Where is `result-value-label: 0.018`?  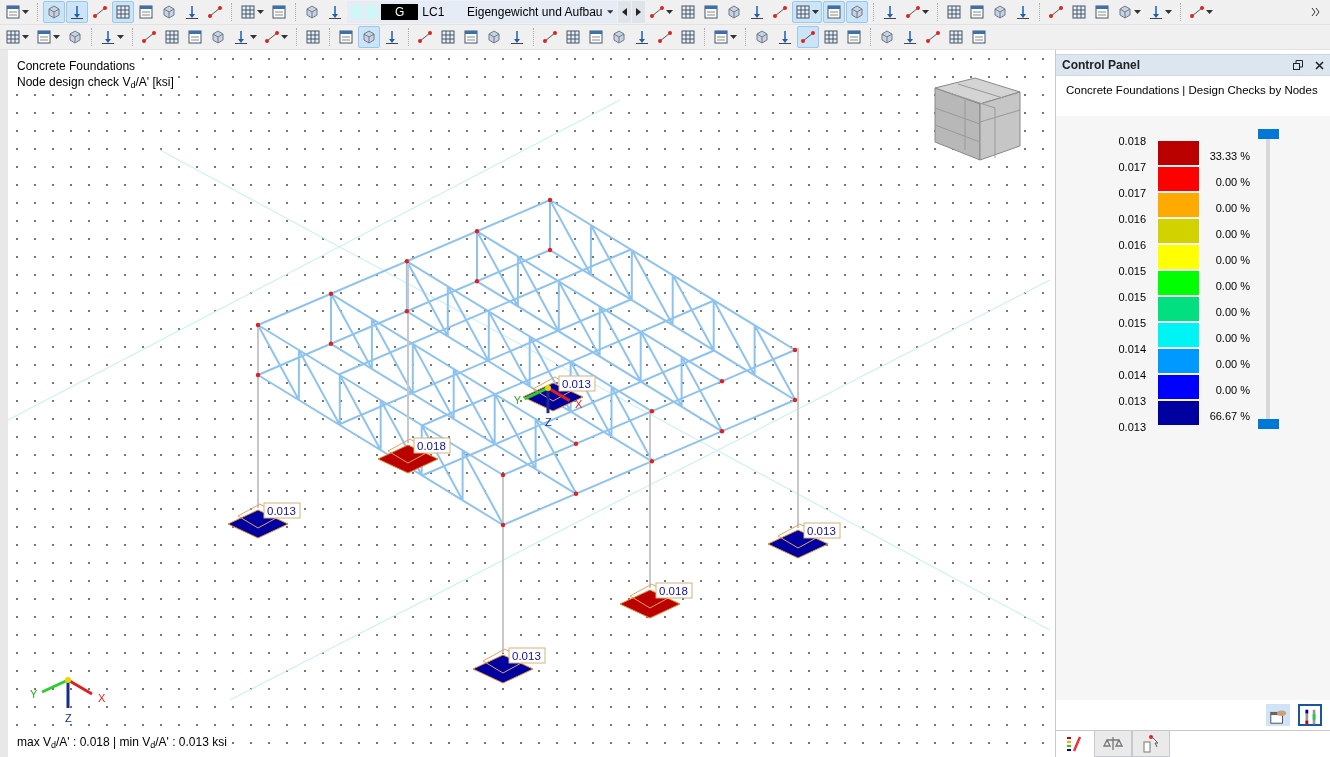 result-value-label: 0.018 is located at coordinates (432, 445).